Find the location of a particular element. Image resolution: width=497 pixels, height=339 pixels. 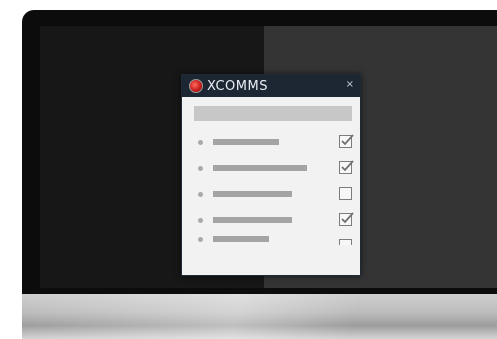

close-icon: × is located at coordinates (350, 84).